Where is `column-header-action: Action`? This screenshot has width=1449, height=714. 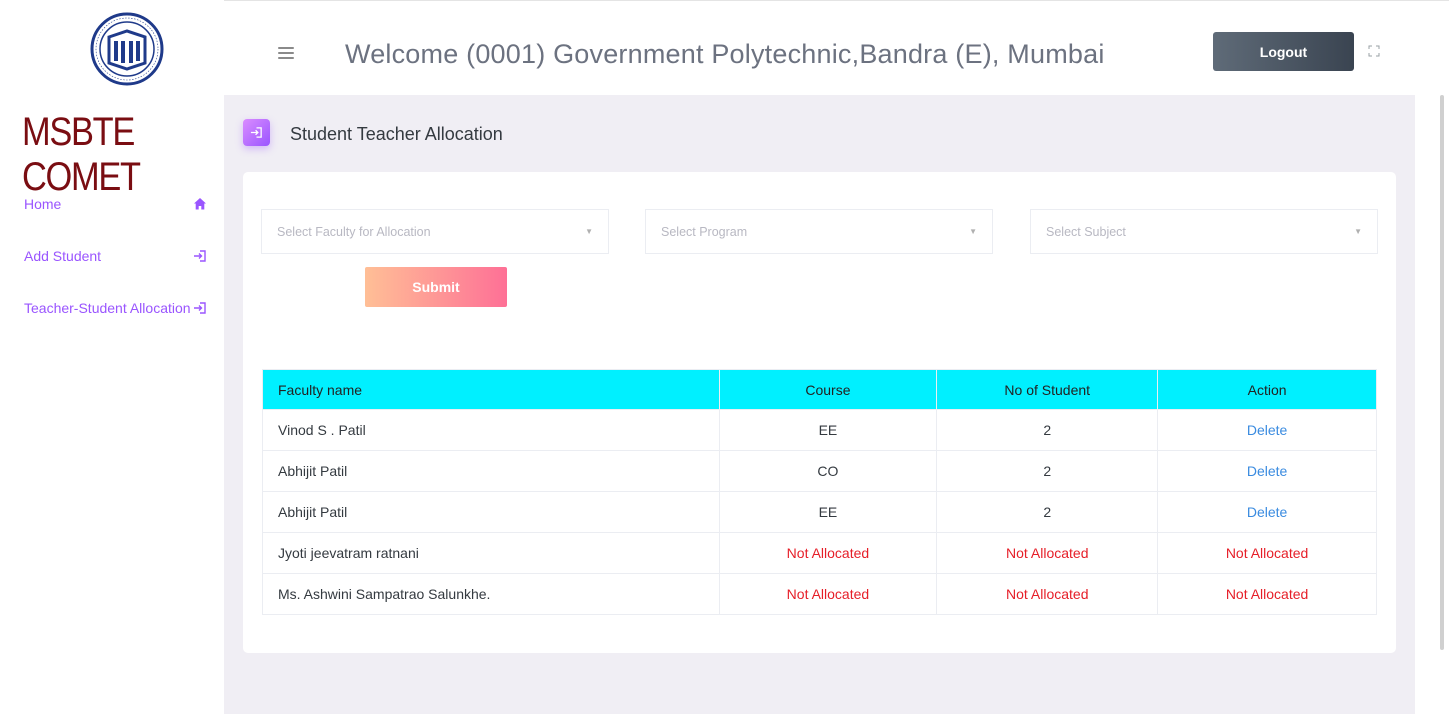
column-header-action: Action is located at coordinates (1267, 389).